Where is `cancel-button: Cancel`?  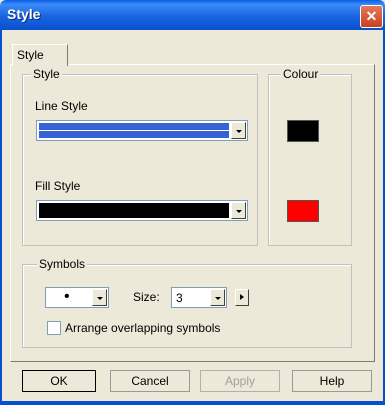
cancel-button: Cancel is located at coordinates (150, 381).